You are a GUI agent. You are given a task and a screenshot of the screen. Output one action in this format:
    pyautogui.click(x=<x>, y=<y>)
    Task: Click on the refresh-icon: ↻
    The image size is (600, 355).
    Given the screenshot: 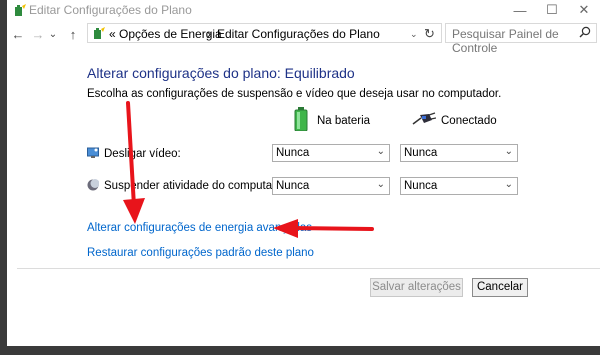 What is the action you would take?
    pyautogui.click(x=429, y=34)
    